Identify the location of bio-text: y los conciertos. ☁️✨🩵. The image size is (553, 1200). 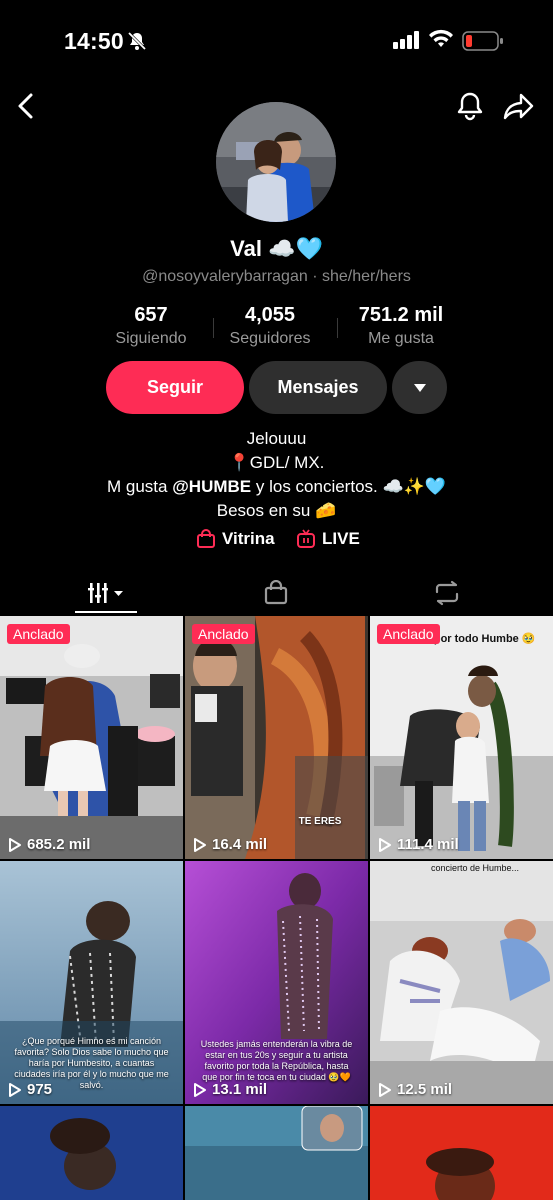
(348, 486).